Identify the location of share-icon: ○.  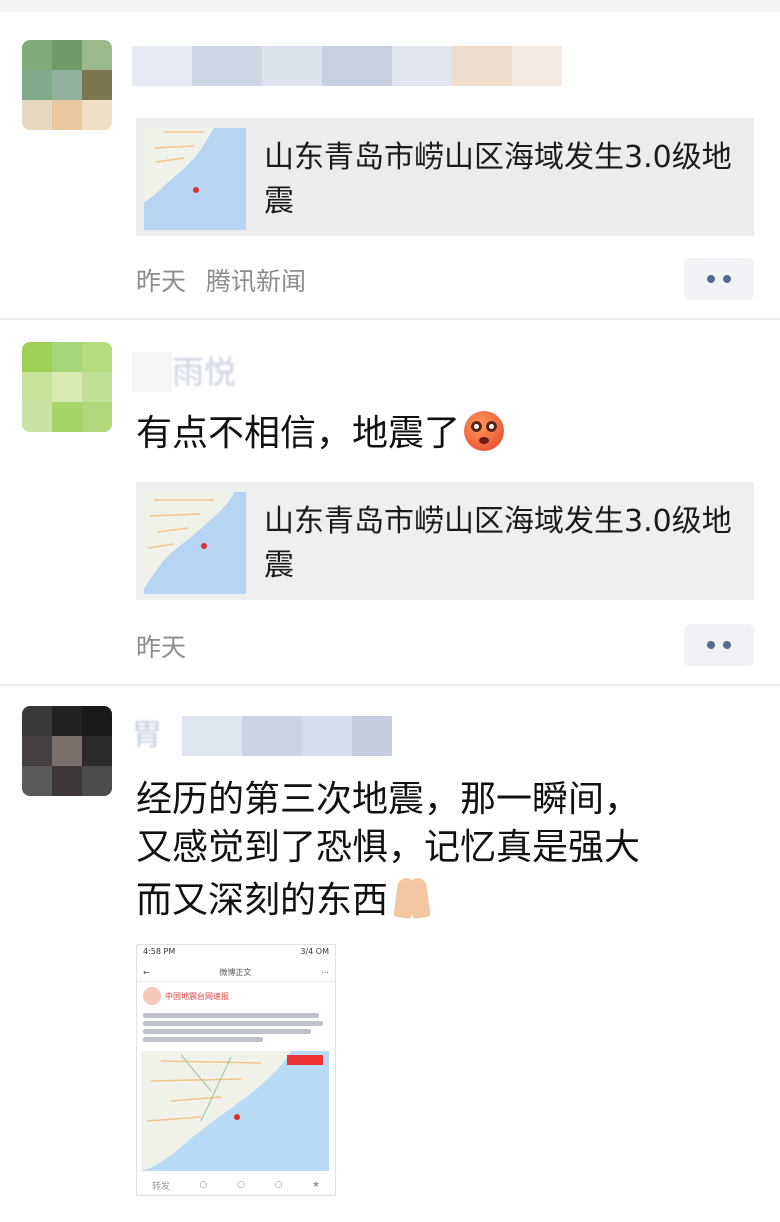
(278, 1185).